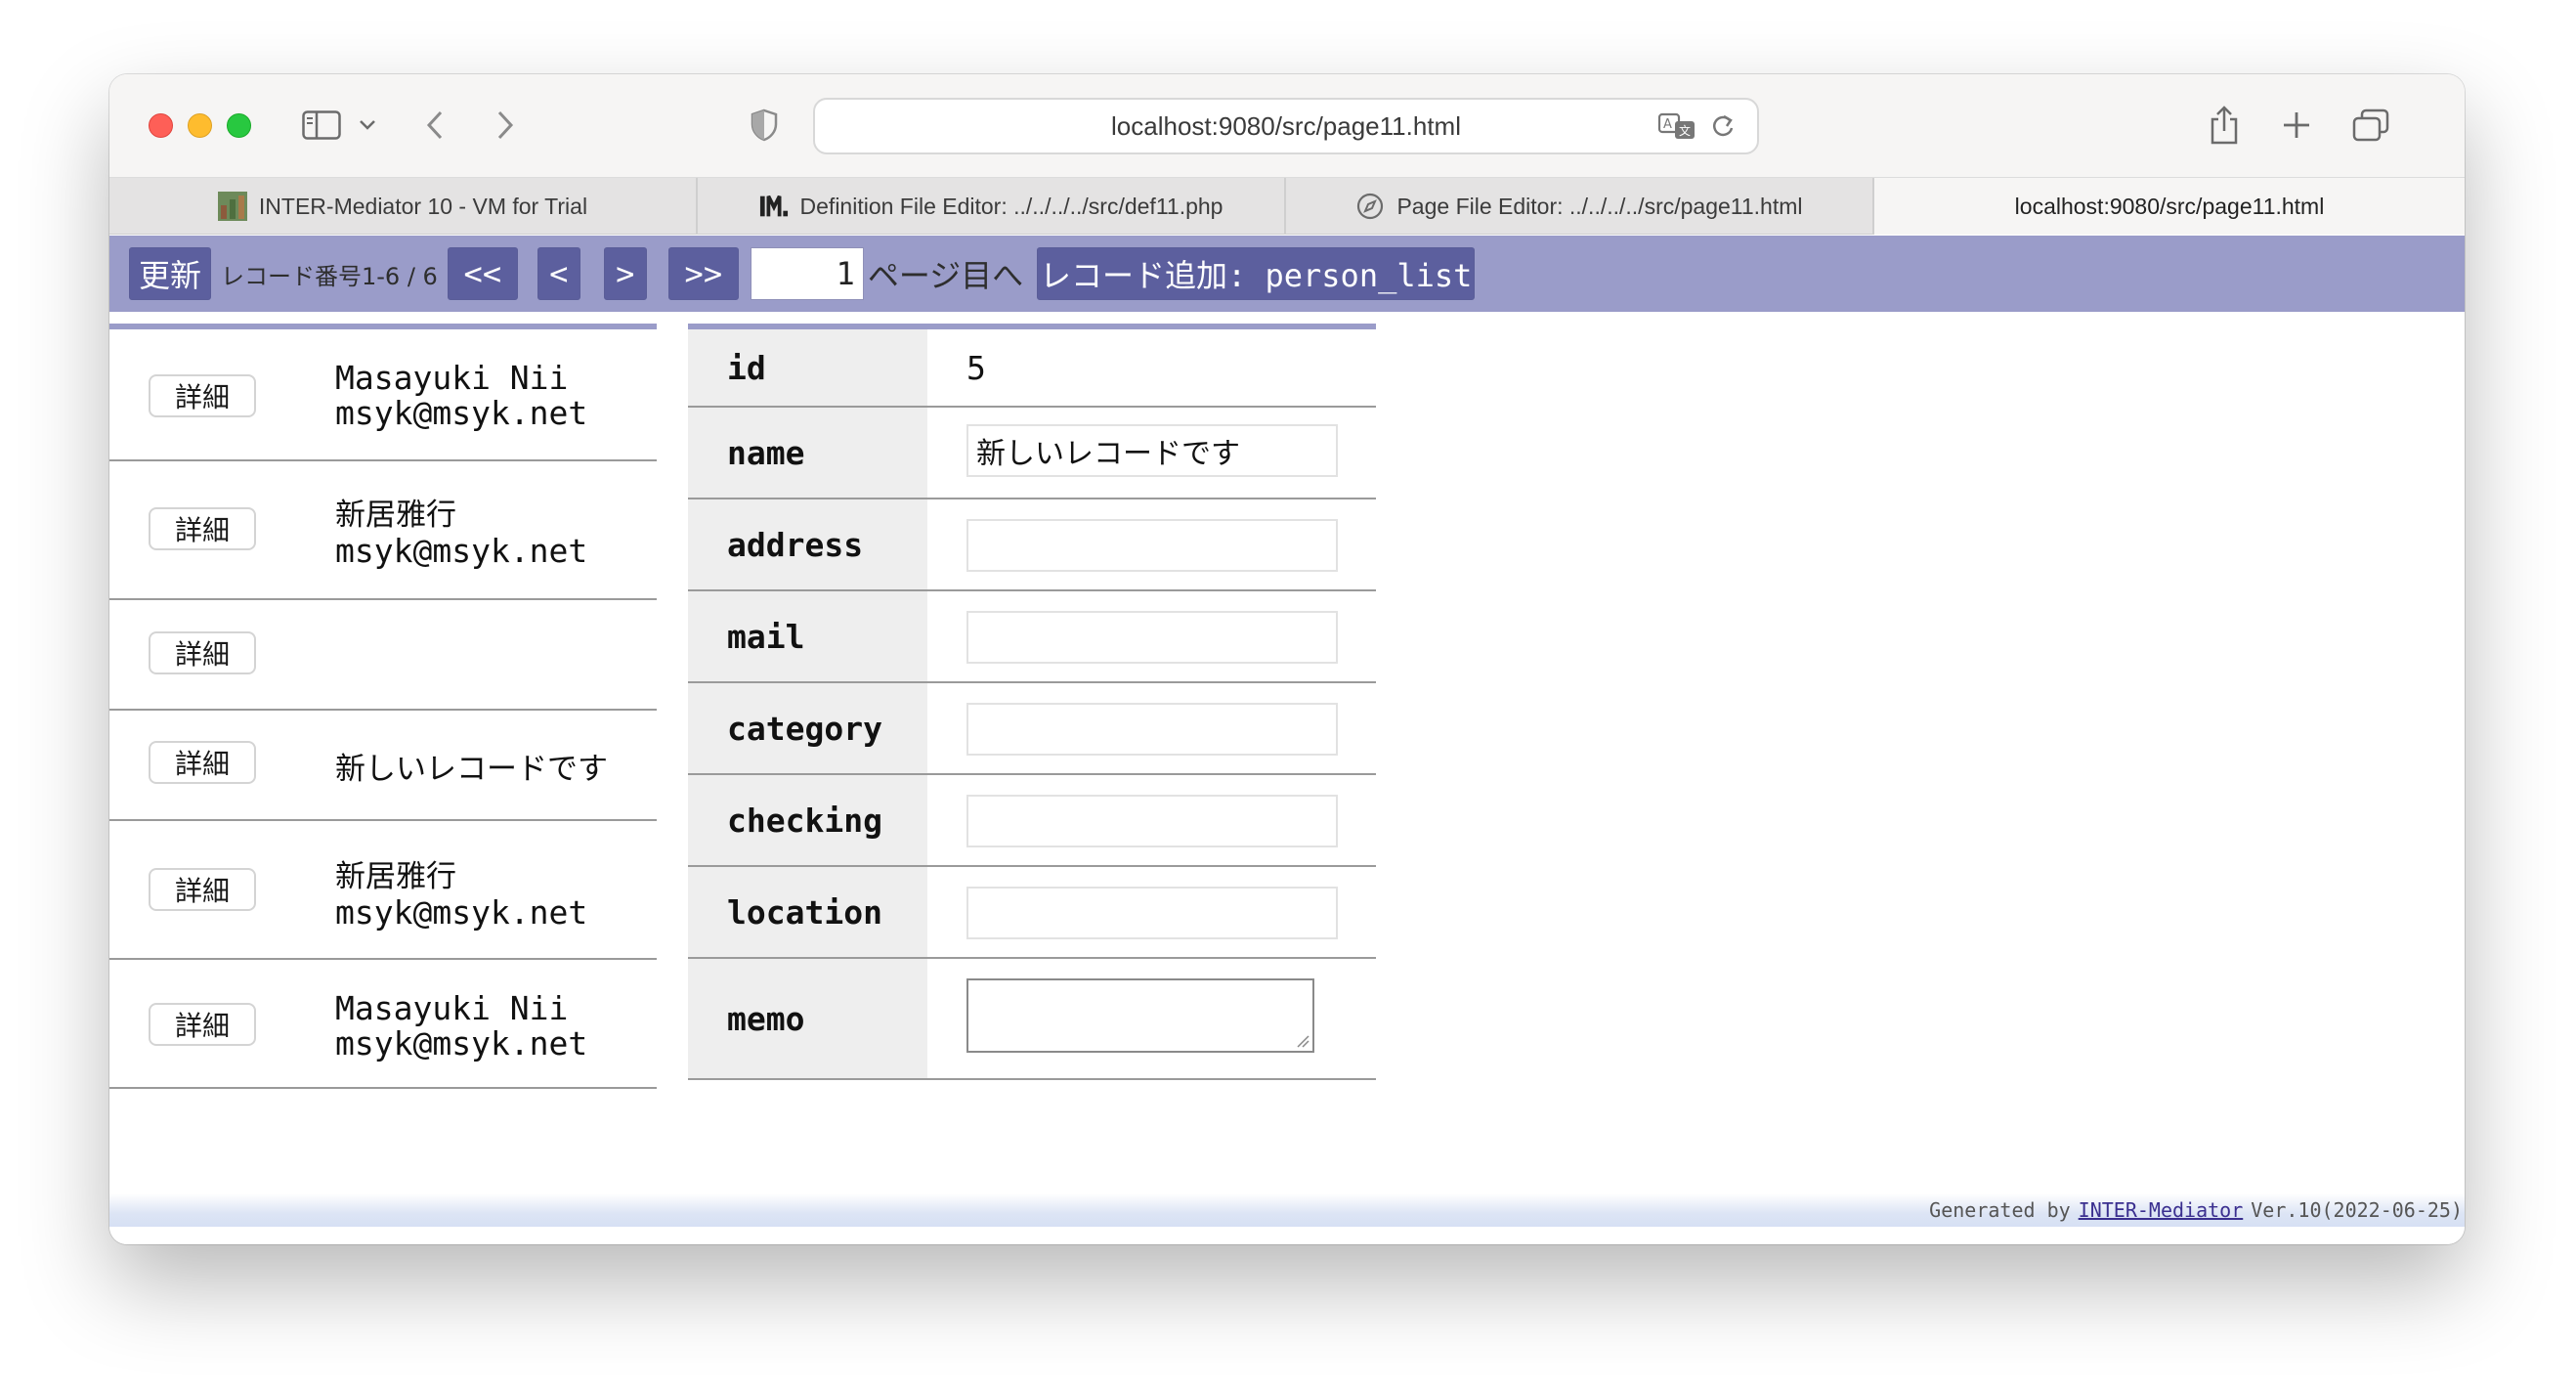 Image resolution: width=2576 pixels, height=1388 pixels. What do you see at coordinates (1152, 821) in the screenshot?
I see `checking-field` at bounding box center [1152, 821].